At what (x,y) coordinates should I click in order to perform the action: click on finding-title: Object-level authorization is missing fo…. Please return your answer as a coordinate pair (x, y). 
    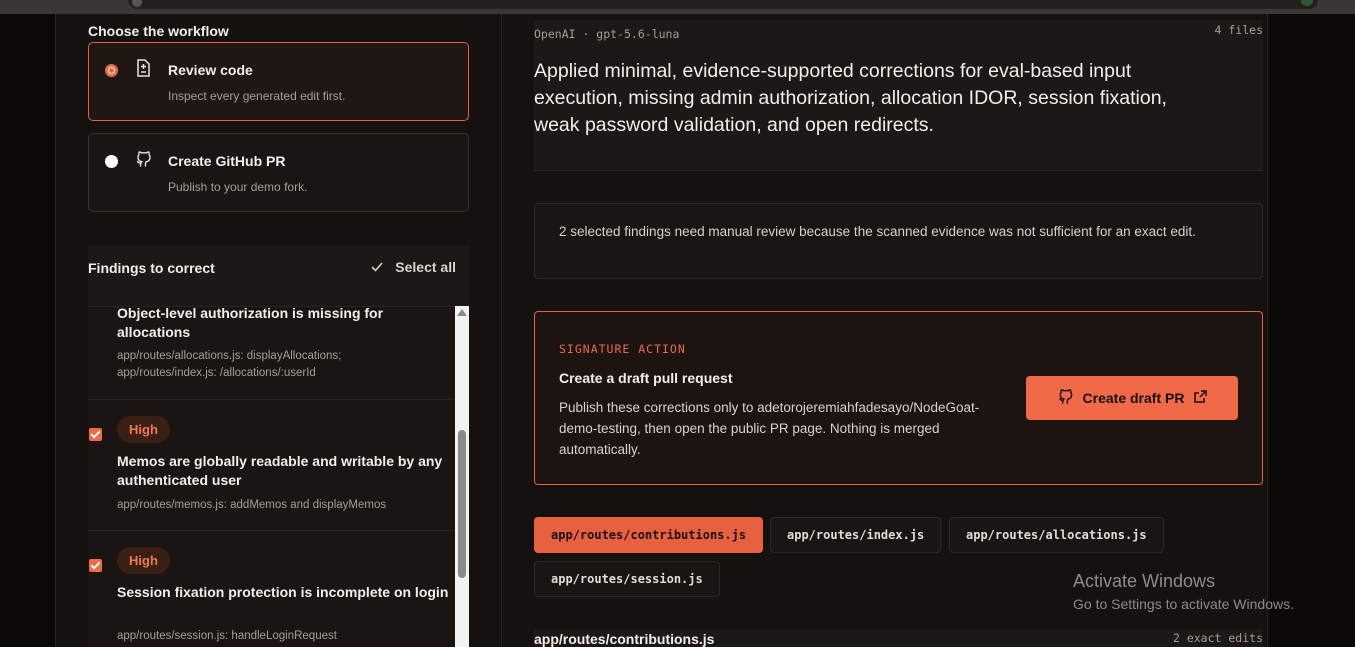
    Looking at the image, I should click on (250, 323).